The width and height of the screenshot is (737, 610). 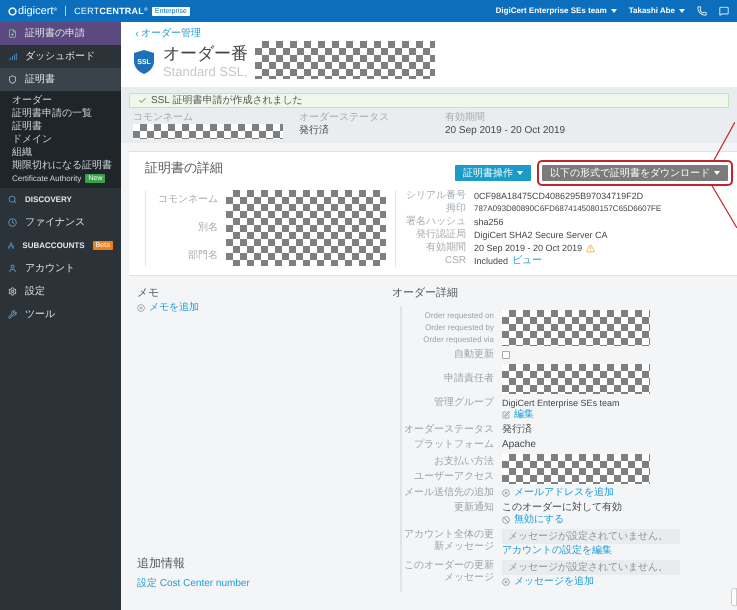 I want to click on shield-icon, so click(x=12, y=79).